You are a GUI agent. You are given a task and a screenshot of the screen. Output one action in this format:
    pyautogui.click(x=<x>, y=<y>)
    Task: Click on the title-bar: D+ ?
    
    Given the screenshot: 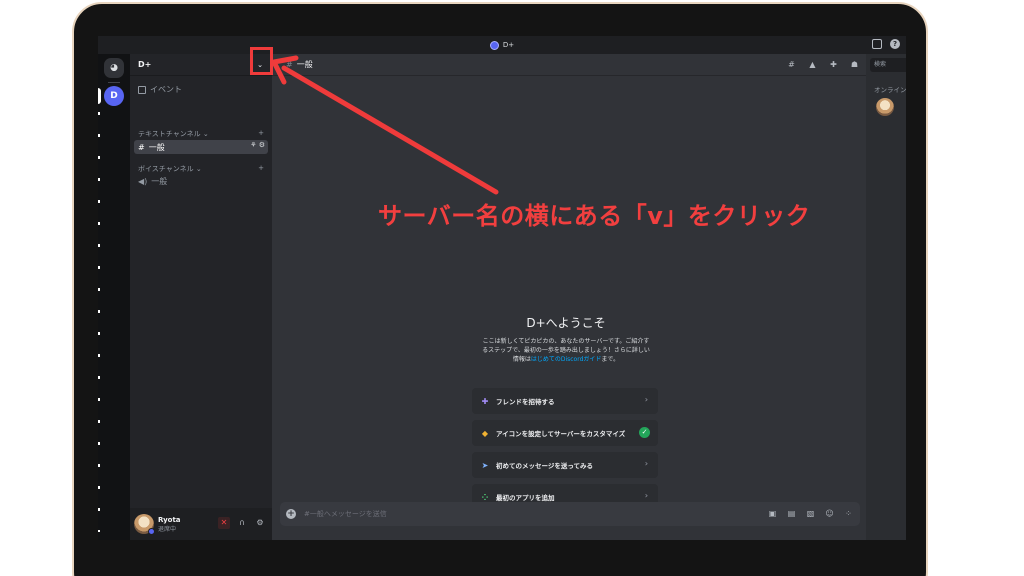 What is the action you would take?
    pyautogui.click(x=502, y=45)
    